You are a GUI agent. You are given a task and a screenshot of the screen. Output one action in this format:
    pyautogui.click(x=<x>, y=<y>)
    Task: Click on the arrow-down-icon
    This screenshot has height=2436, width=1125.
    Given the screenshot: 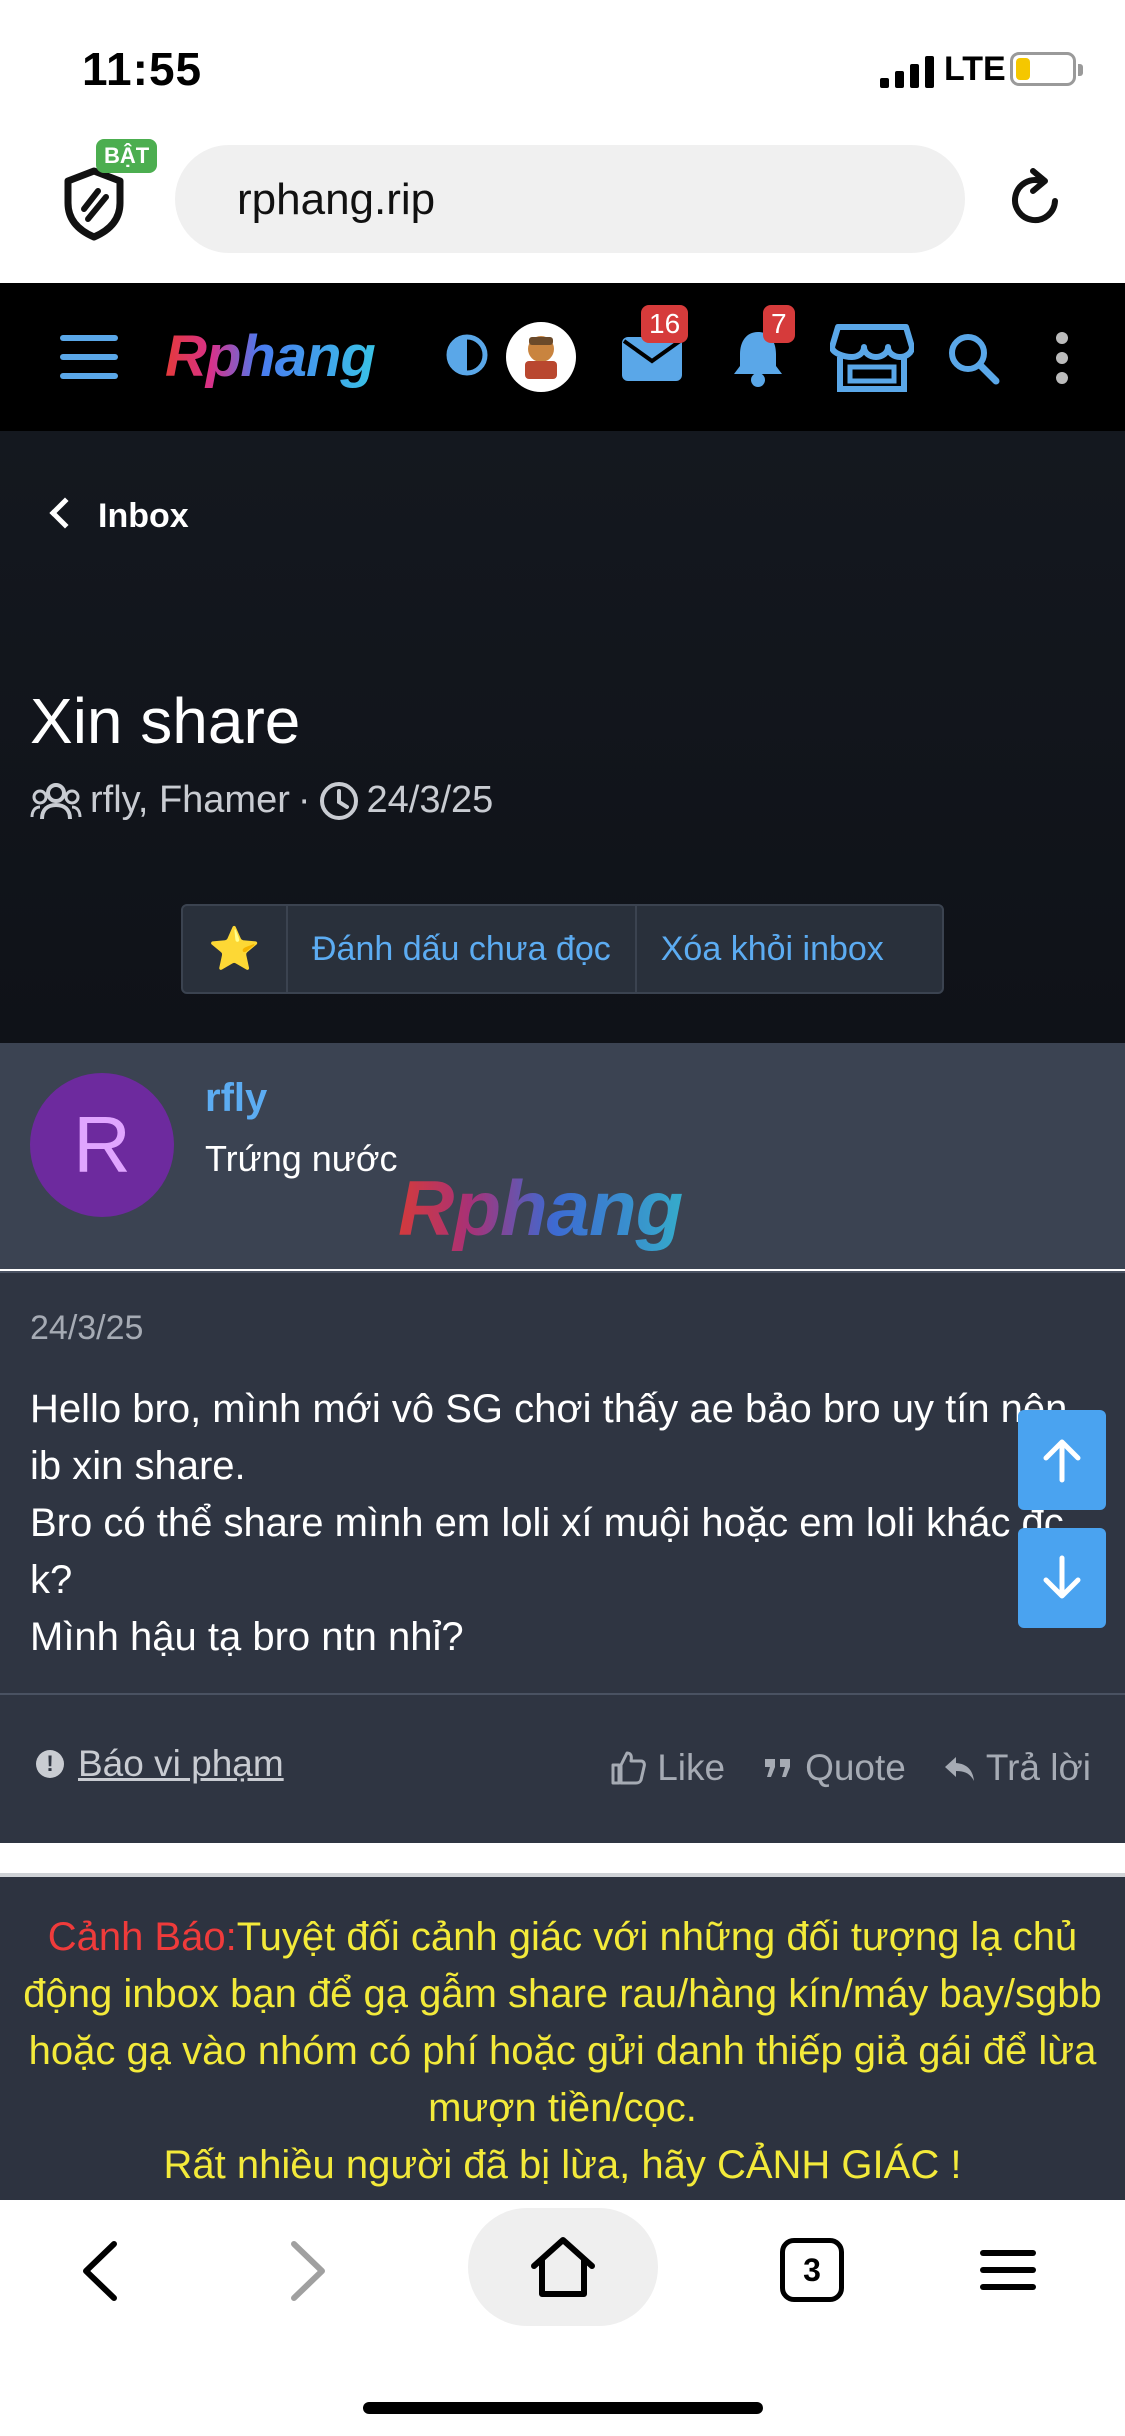 What is the action you would take?
    pyautogui.click(x=1062, y=1577)
    